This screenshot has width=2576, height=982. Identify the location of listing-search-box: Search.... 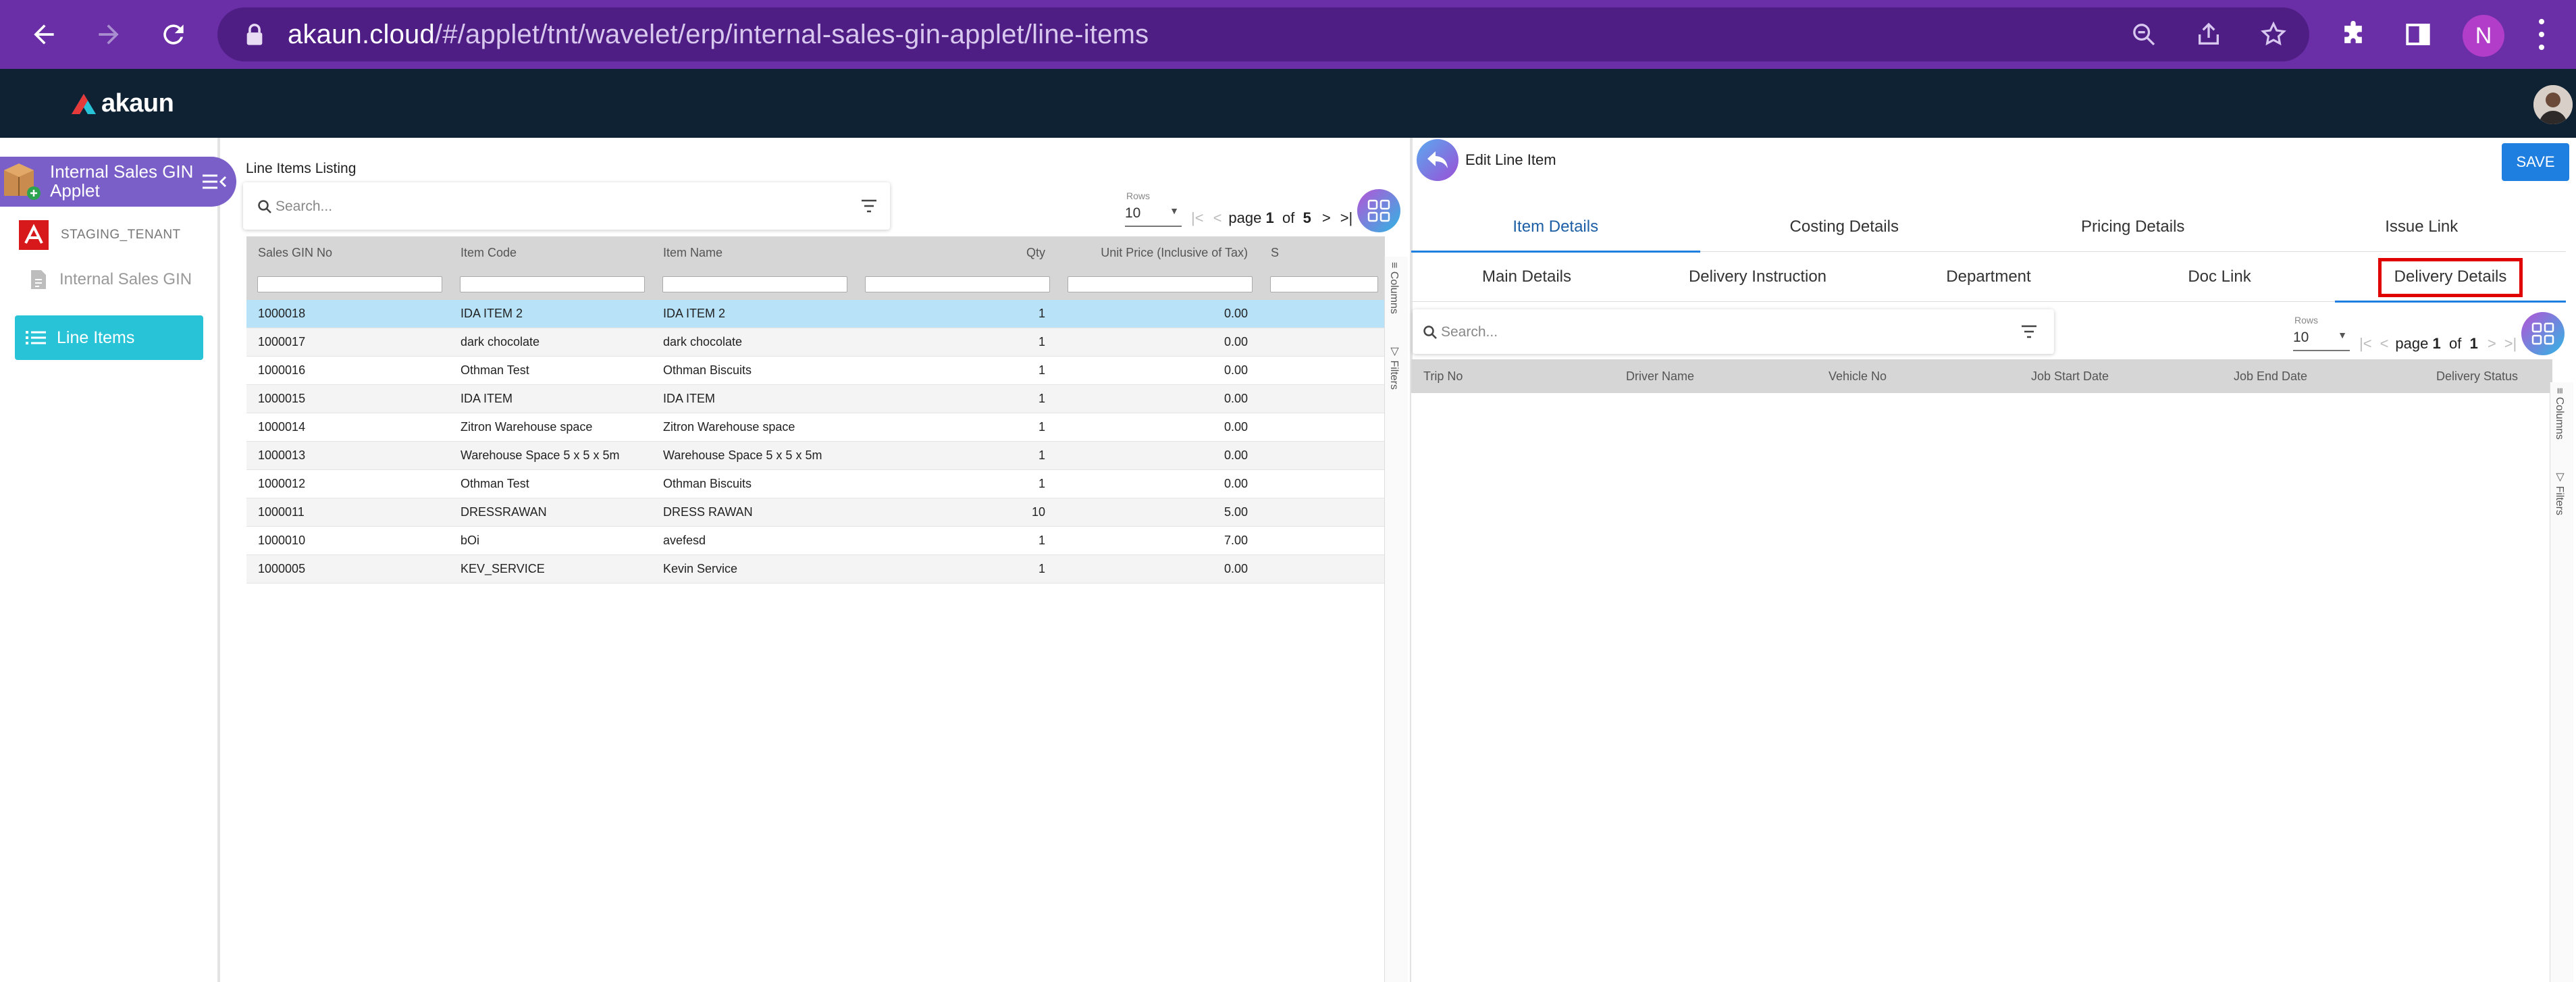
(566, 206).